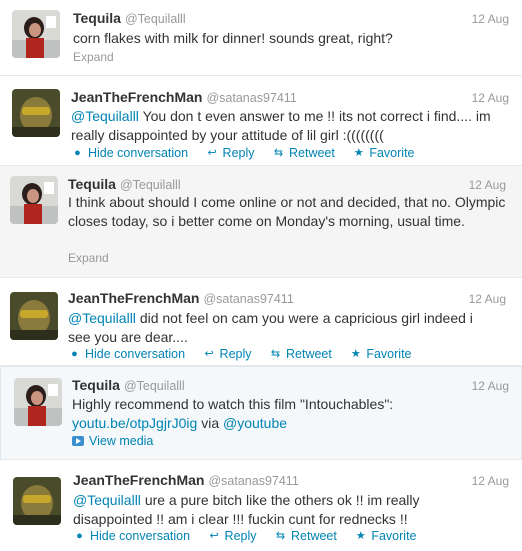  Describe the element at coordinates (78, 441) in the screenshot. I see `play-video-icon` at that location.